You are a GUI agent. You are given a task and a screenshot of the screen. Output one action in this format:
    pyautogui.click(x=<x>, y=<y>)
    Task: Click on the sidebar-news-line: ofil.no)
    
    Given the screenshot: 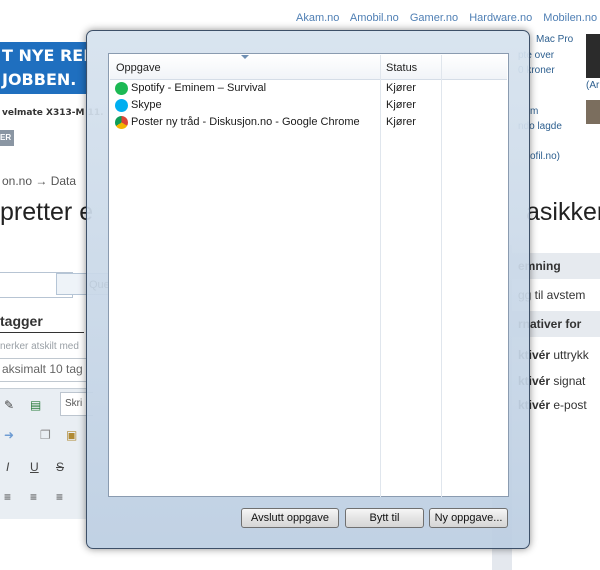 What is the action you would take?
    pyautogui.click(x=545, y=156)
    